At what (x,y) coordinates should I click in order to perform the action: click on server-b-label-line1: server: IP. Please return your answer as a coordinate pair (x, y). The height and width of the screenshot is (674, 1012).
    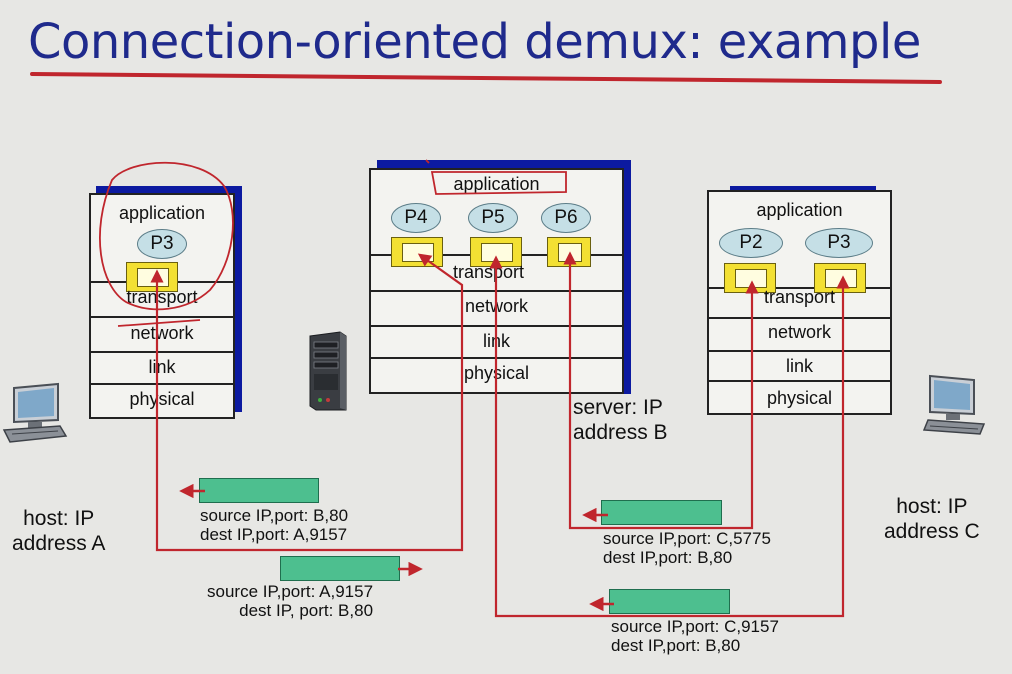
    Looking at the image, I should click on (618, 407).